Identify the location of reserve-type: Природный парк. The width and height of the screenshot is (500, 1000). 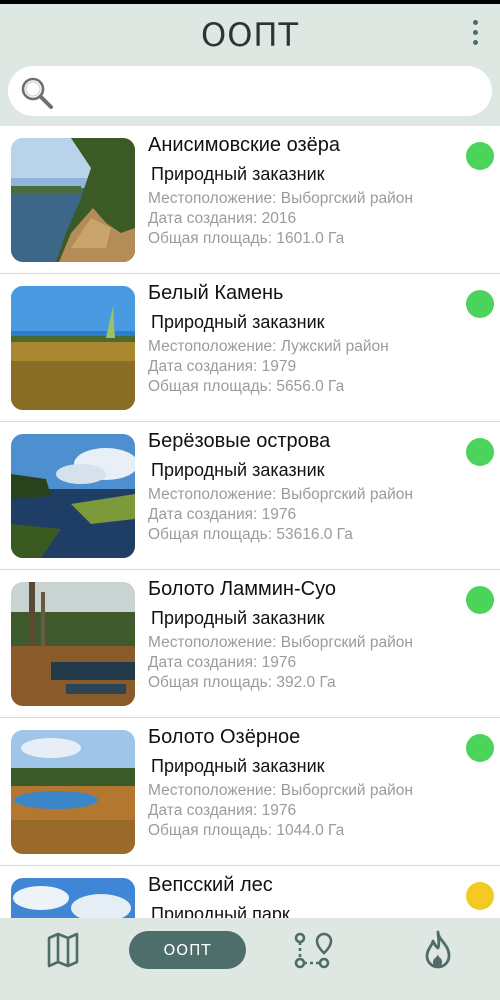
(220, 911).